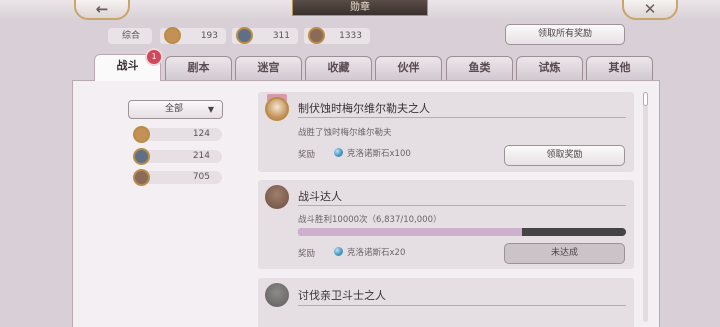 The image size is (720, 327). What do you see at coordinates (645, 207) in the screenshot?
I see `scrollbar` at bounding box center [645, 207].